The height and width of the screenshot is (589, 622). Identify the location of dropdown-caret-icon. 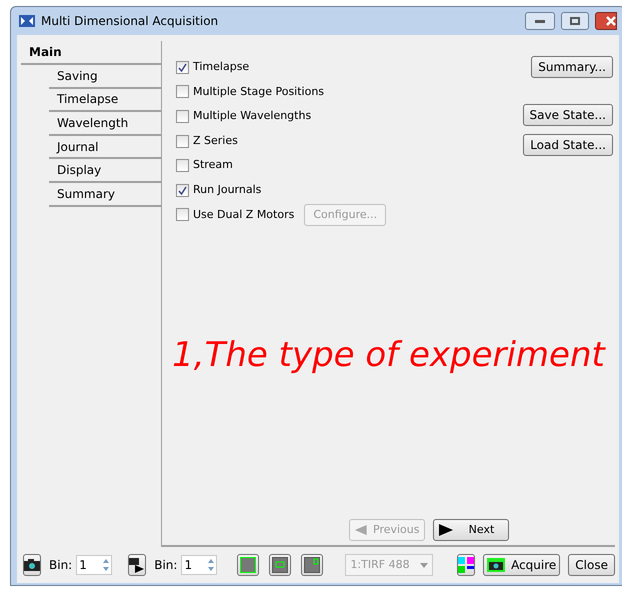
(424, 565).